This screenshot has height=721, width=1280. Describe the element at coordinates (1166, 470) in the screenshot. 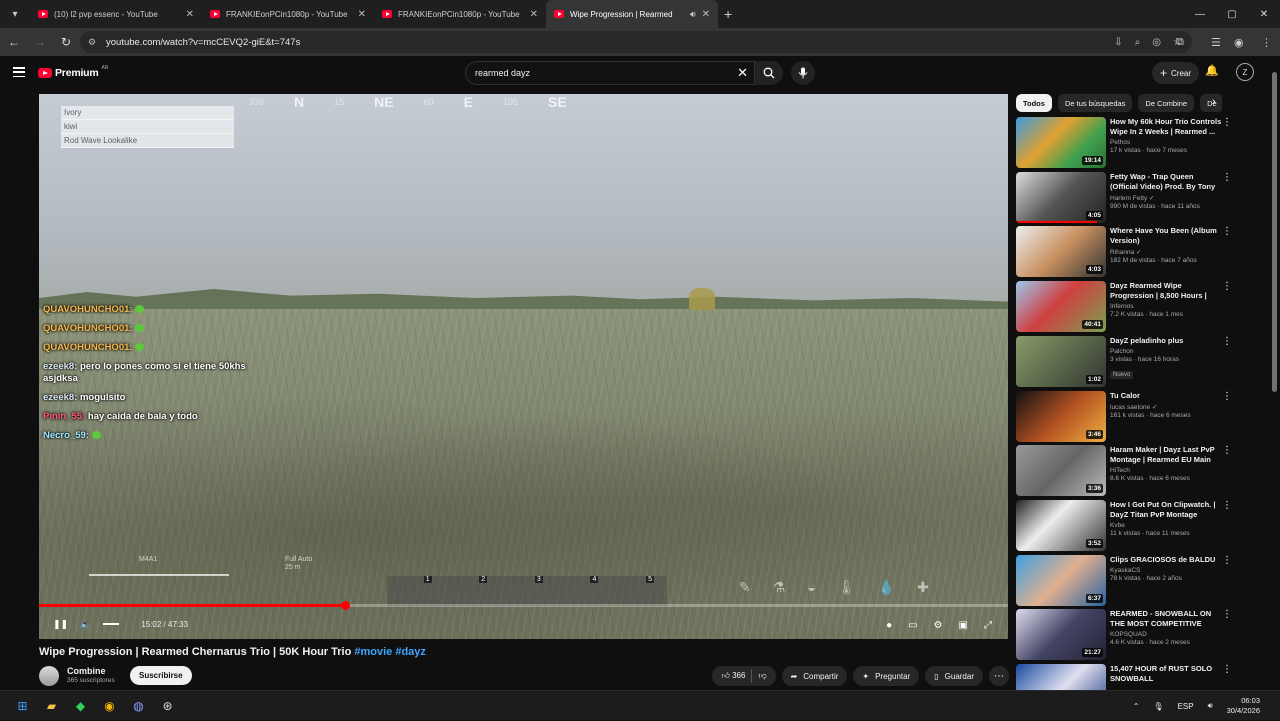

I see `video-channel: HiTech` at that location.